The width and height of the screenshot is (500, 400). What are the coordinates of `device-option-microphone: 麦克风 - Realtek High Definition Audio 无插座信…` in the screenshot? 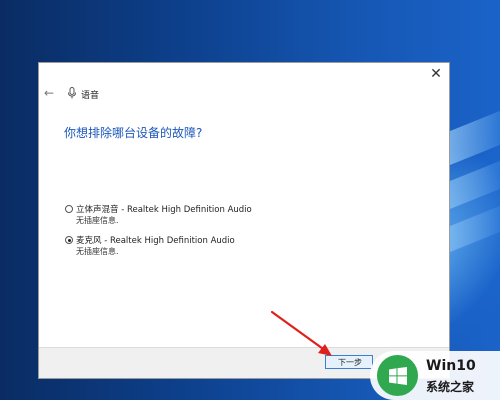 It's located at (229, 245).